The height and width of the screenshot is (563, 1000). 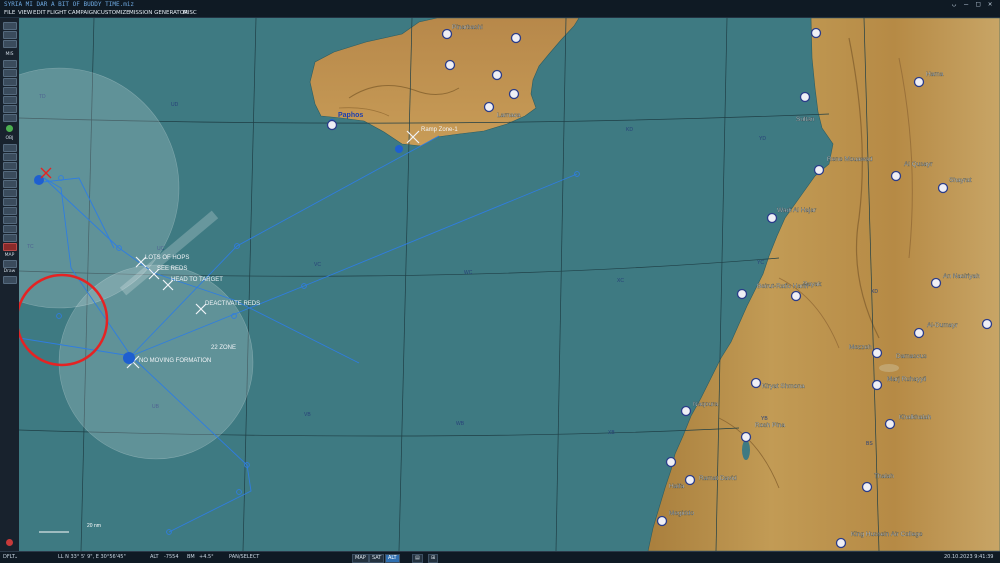 I want to click on mission-tool-1-button, so click(x=10, y=64).